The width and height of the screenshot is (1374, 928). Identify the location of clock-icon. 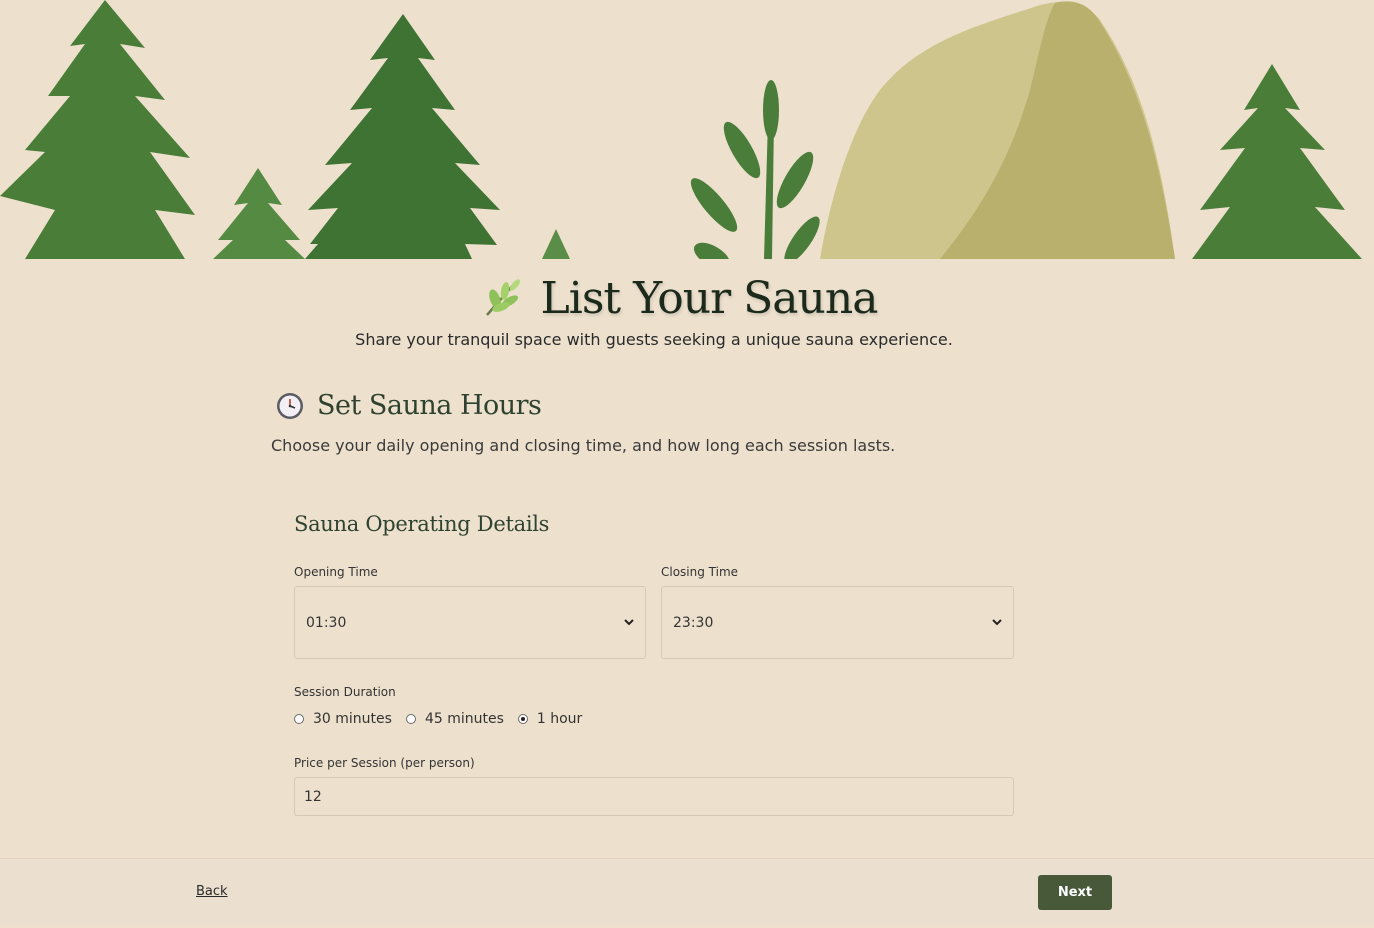
(290, 406).